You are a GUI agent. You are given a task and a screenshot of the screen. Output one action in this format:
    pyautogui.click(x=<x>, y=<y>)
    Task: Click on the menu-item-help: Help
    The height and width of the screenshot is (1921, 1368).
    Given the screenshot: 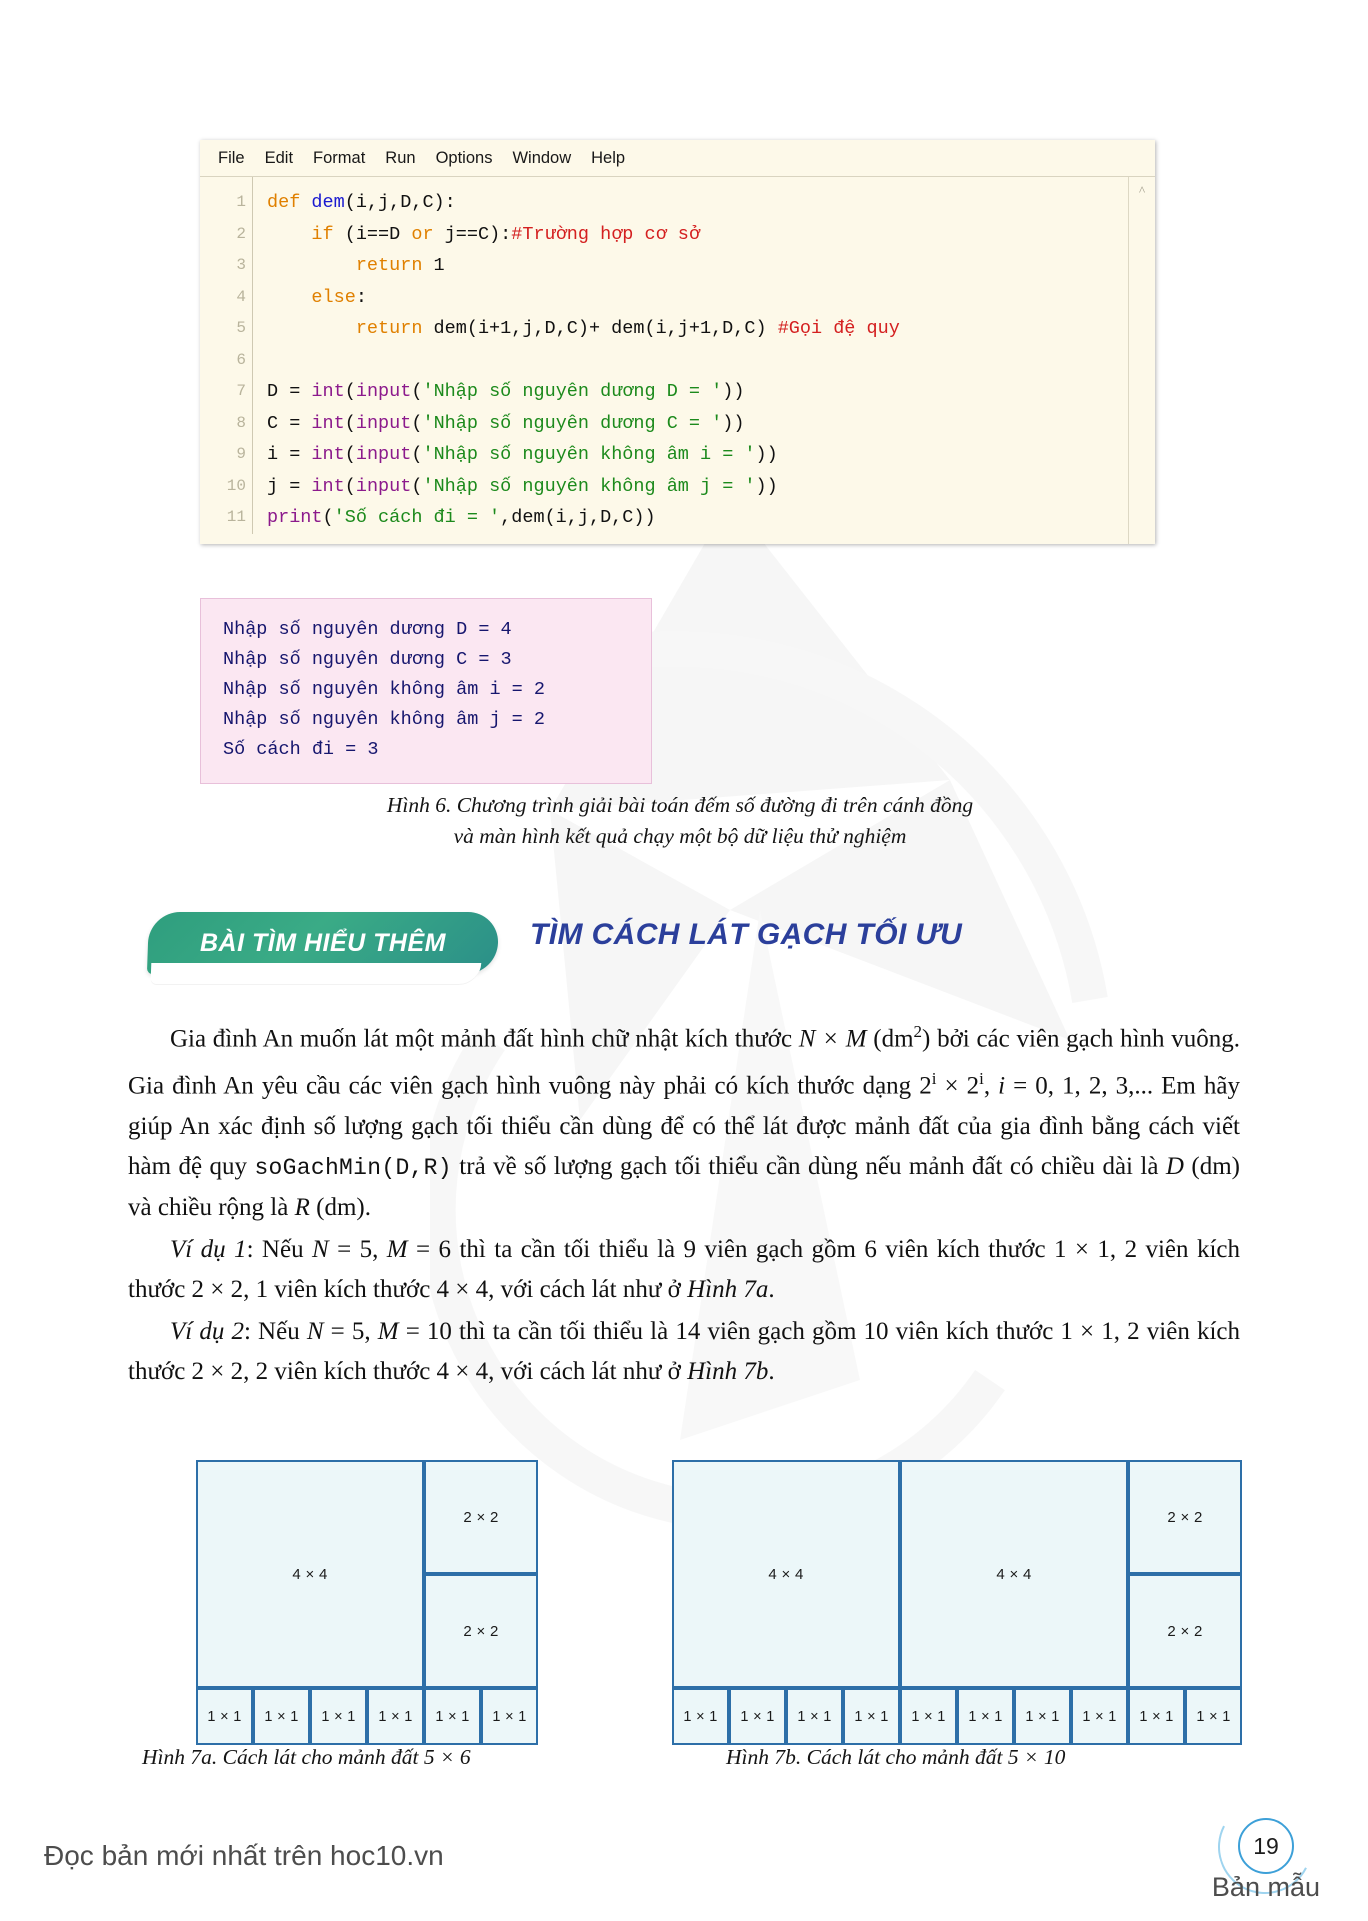 What is the action you would take?
    pyautogui.click(x=608, y=158)
    